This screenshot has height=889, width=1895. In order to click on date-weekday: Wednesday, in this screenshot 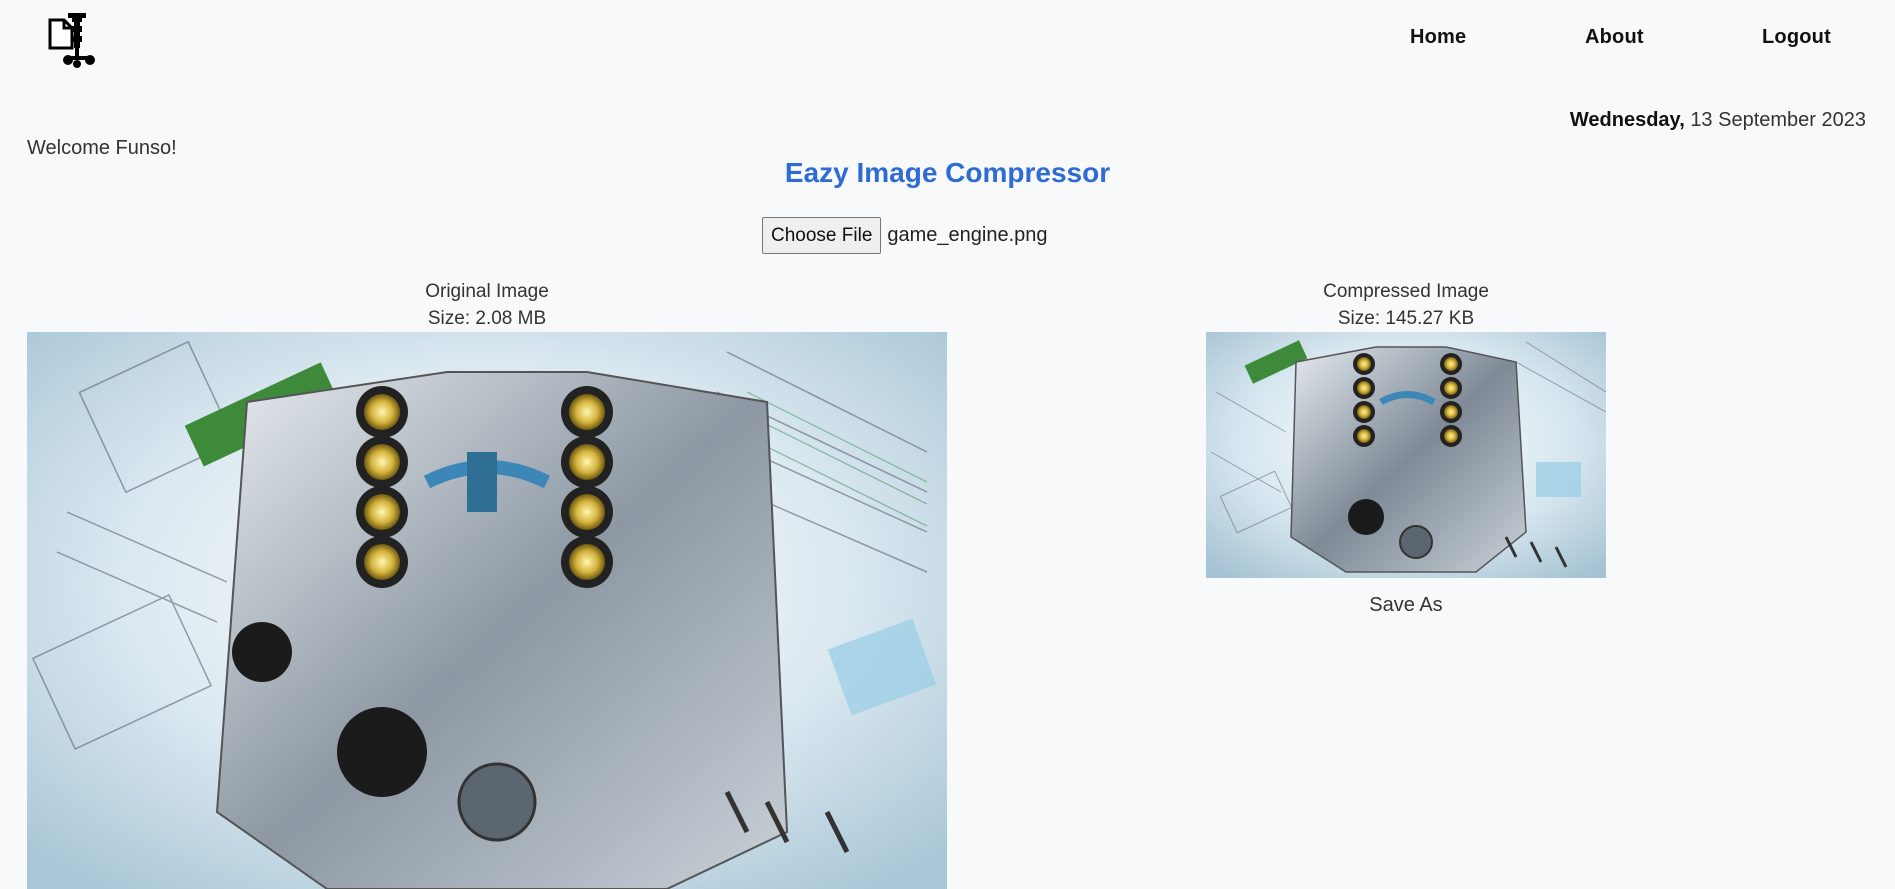, I will do `click(1627, 120)`.